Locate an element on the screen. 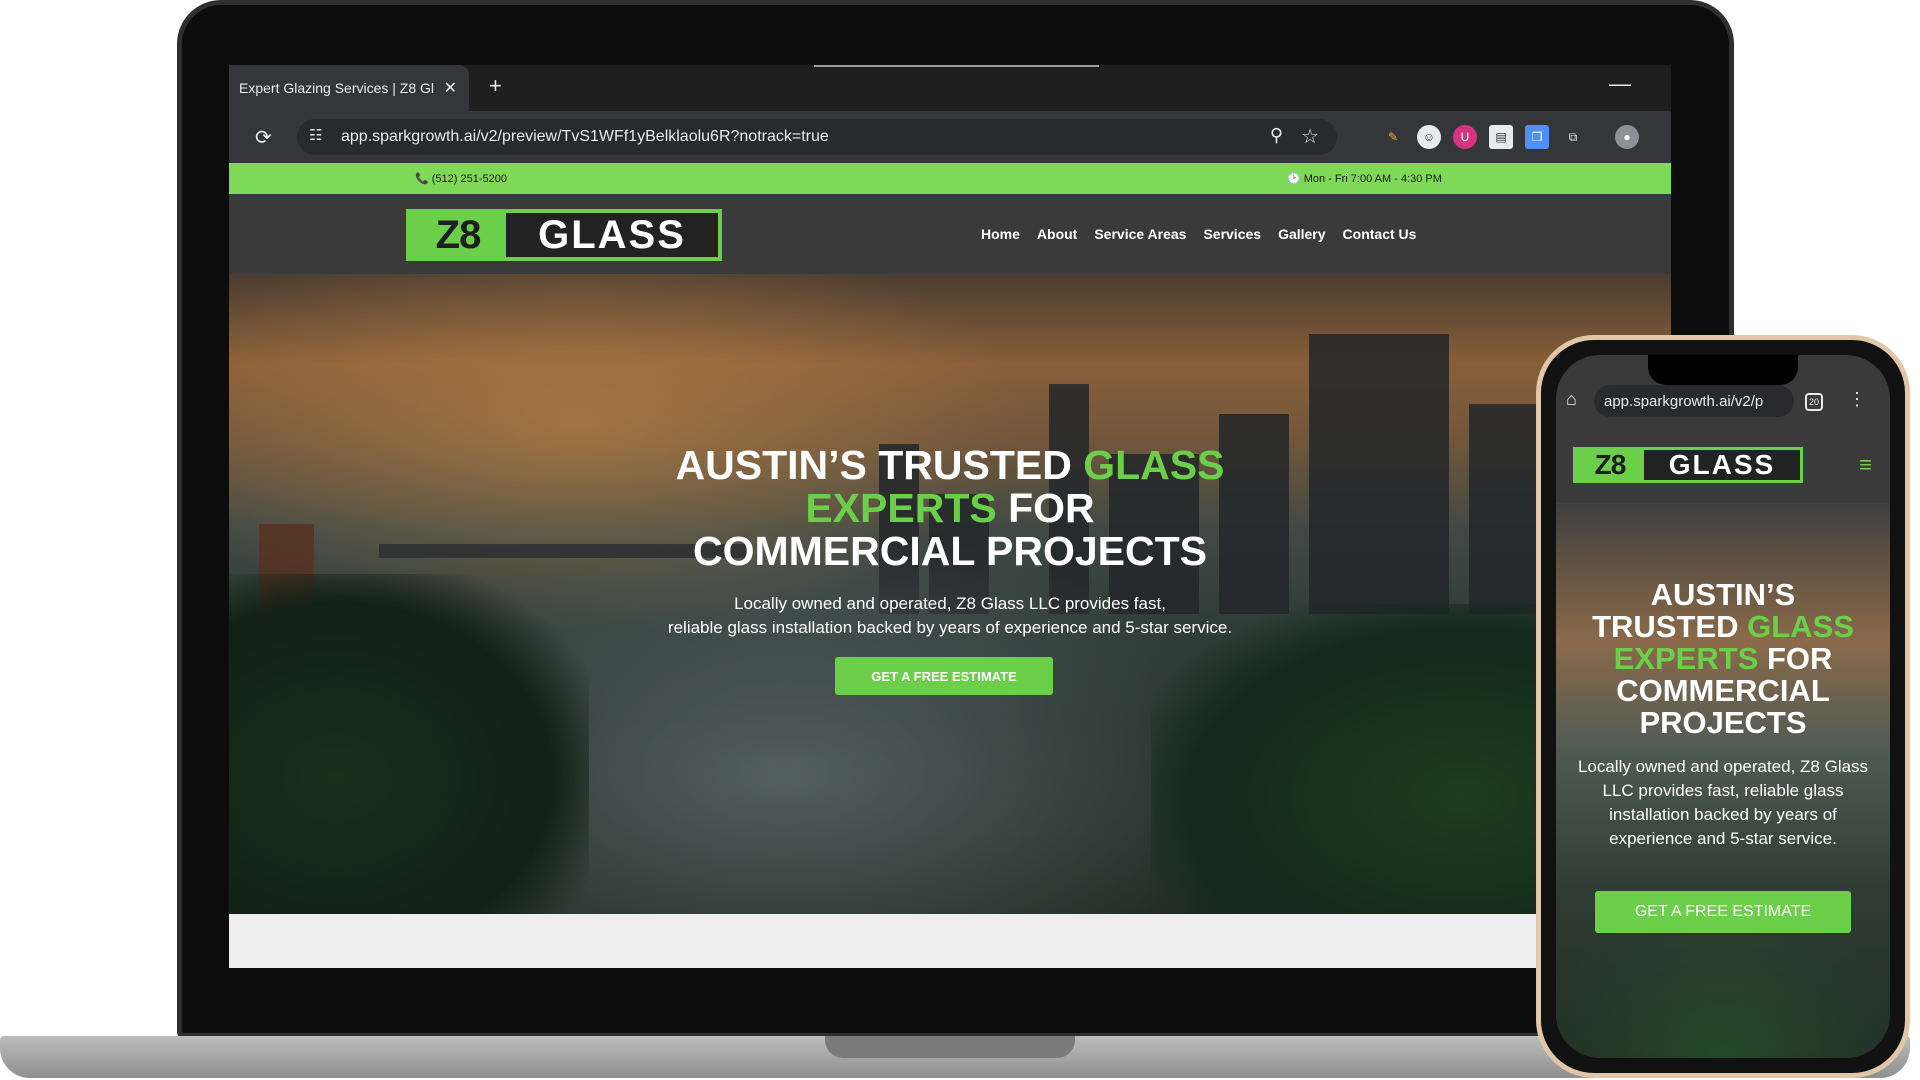 This screenshot has height=1080, width=1920. free-estimate-button: GET A FREE ESTIMATE is located at coordinates (944, 676).